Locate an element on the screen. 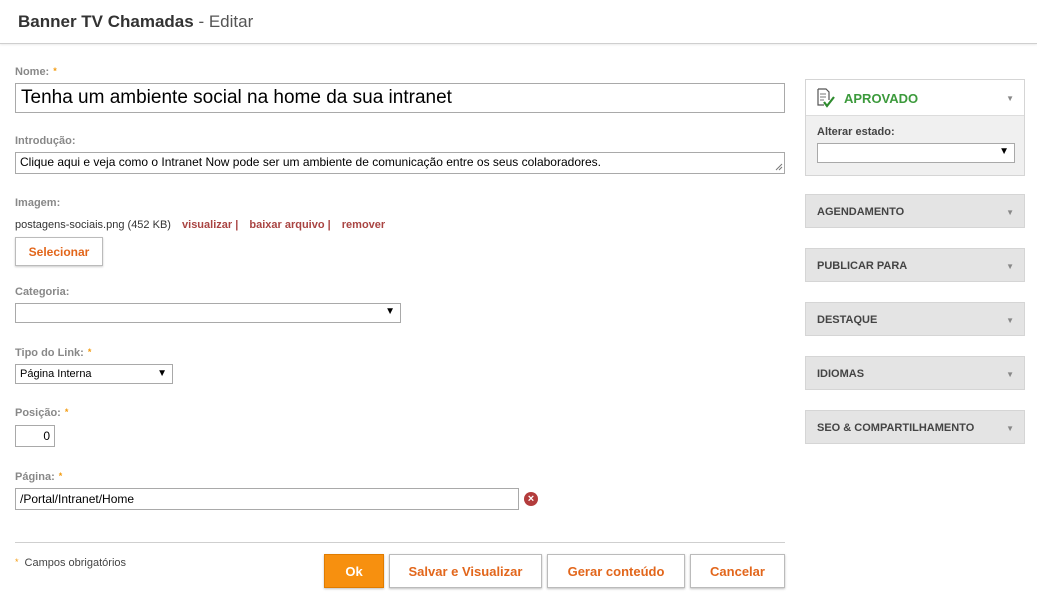 The width and height of the screenshot is (1037, 600). panel-label: PUBLICAR PARA is located at coordinates (862, 266).